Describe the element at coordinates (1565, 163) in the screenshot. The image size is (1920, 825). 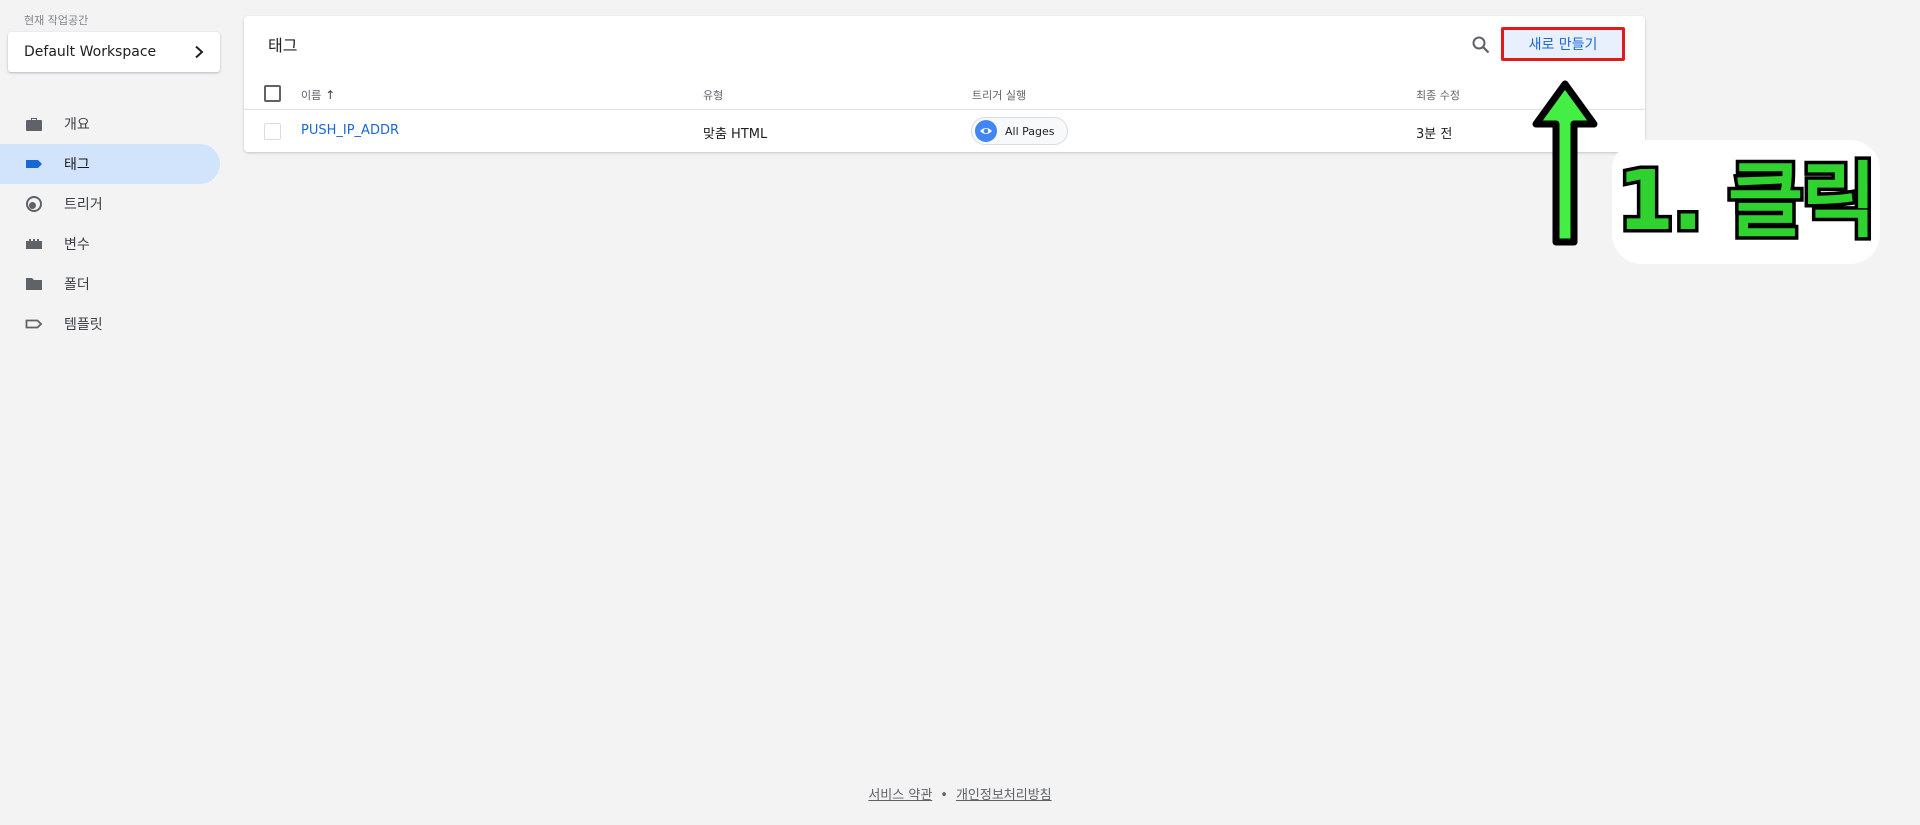
I see `annotation-arrow-up-icon` at that location.